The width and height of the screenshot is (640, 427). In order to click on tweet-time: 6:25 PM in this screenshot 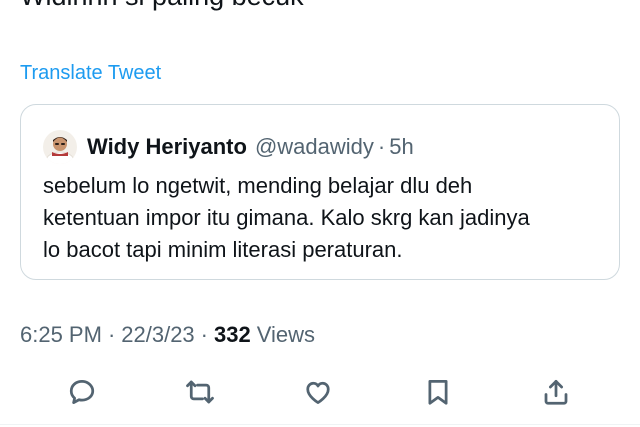, I will do `click(61, 335)`.